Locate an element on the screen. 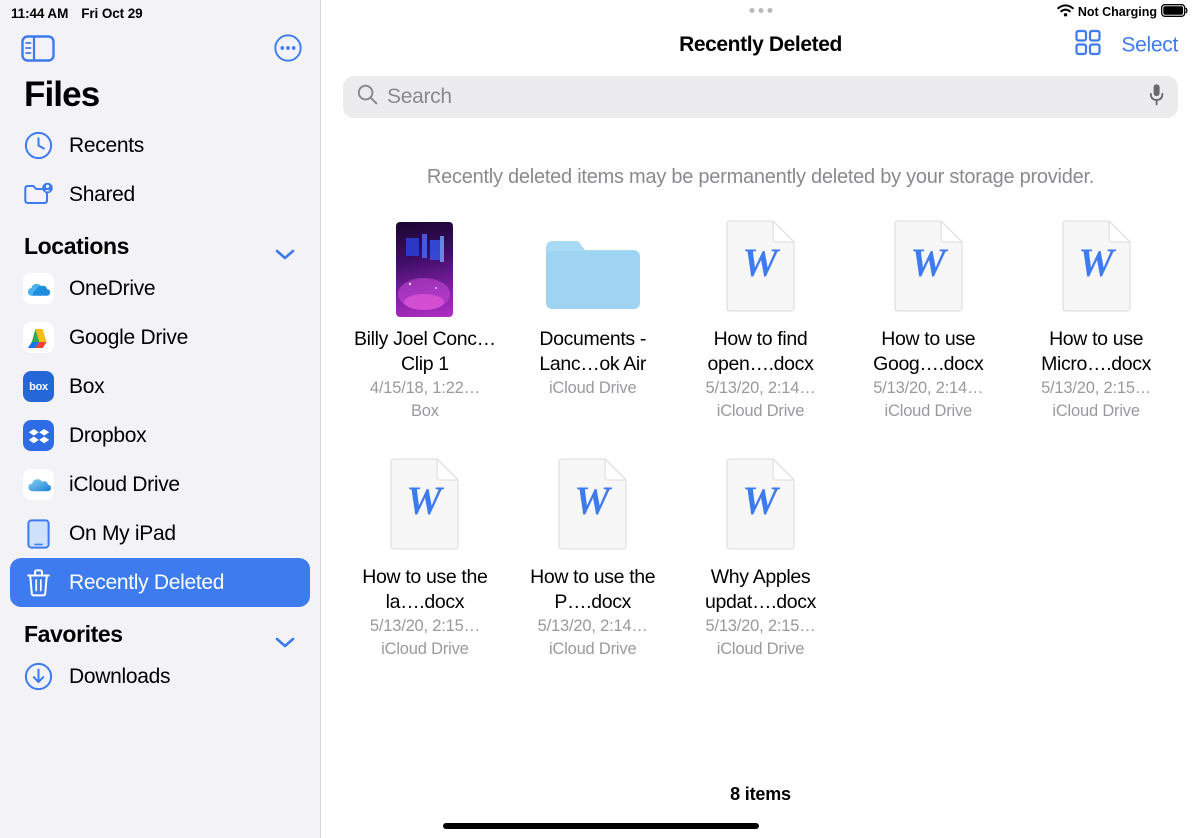 The image size is (1200, 838). file-item: Documents - Lanc…ok Air iCloud Drive is located at coordinates (593, 318).